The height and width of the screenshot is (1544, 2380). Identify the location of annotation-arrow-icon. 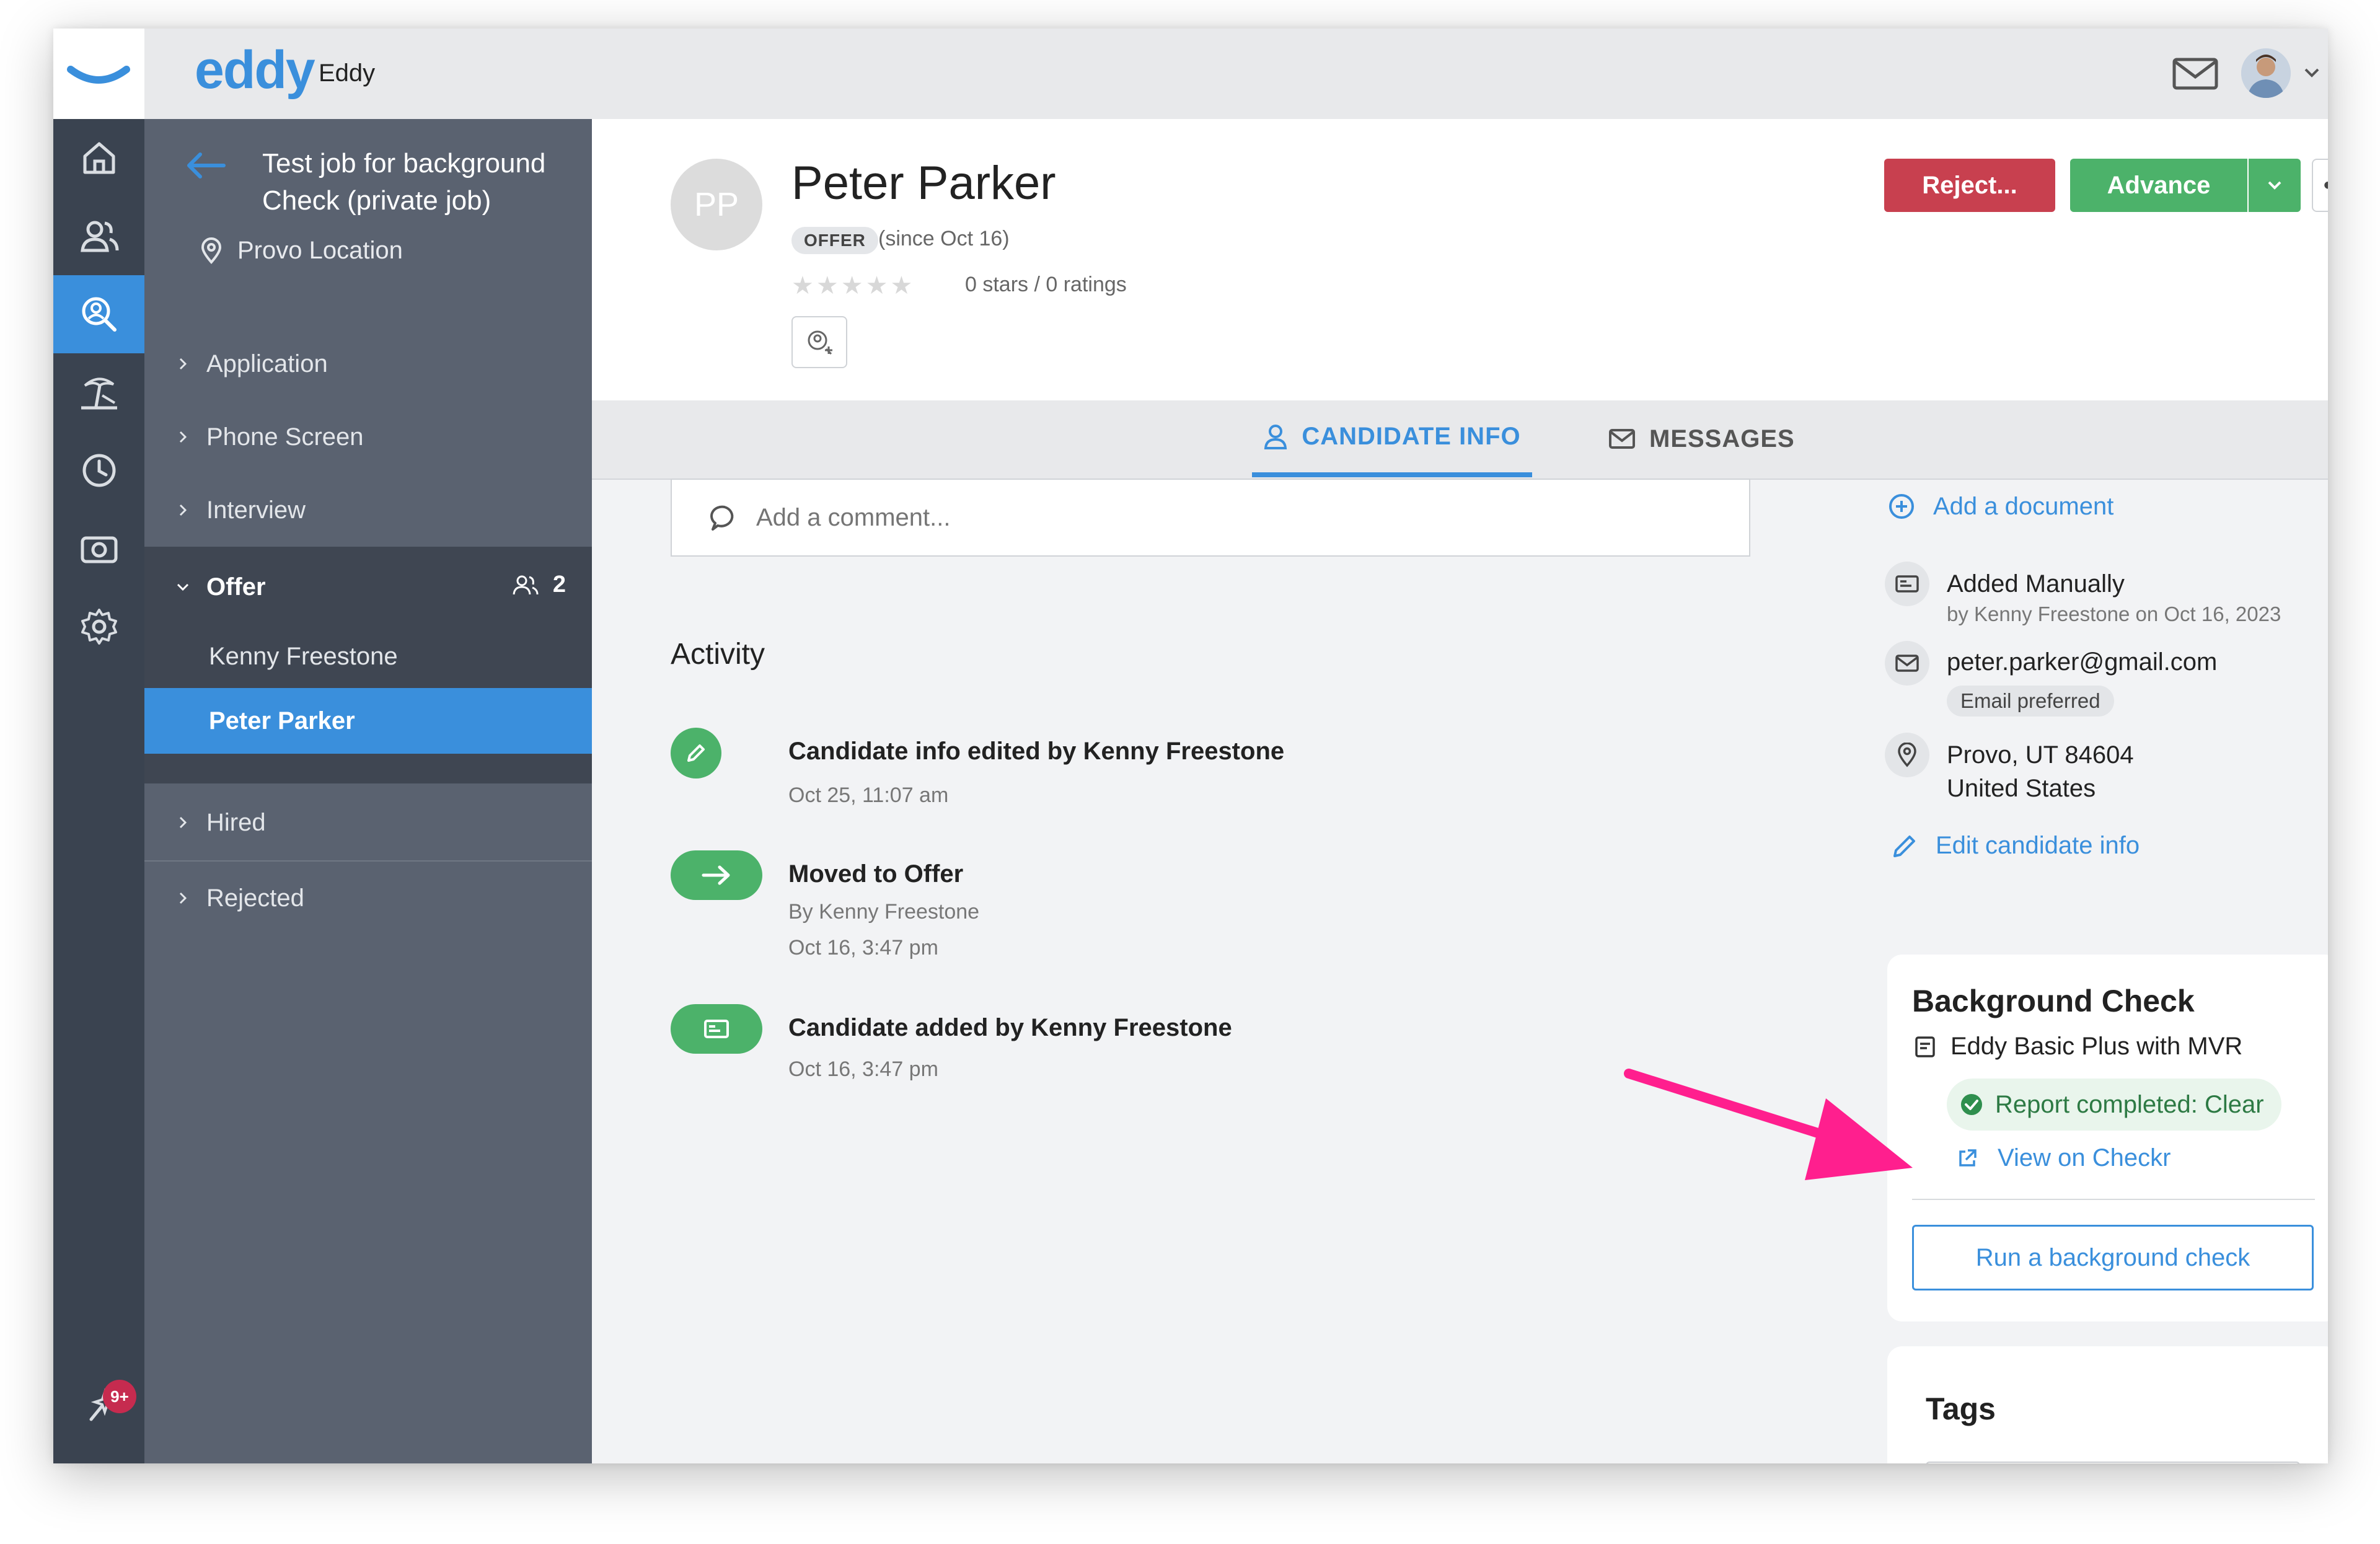
(1768, 1124).